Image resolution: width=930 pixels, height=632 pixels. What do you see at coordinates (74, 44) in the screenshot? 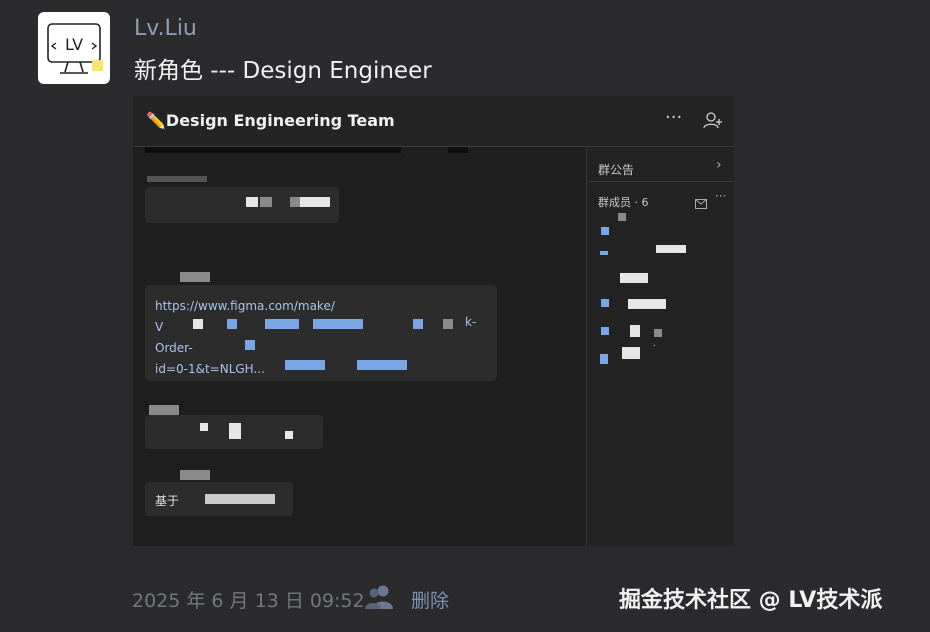
I see `svg-text: LV` at bounding box center [74, 44].